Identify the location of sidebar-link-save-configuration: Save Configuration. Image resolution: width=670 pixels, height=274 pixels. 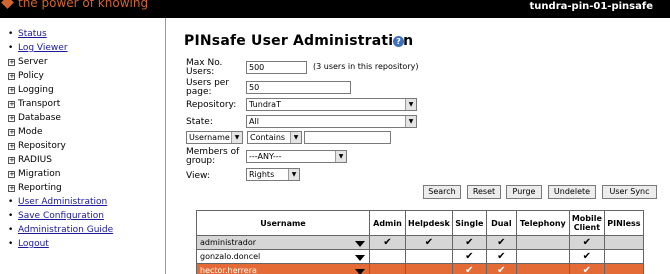
(61, 216).